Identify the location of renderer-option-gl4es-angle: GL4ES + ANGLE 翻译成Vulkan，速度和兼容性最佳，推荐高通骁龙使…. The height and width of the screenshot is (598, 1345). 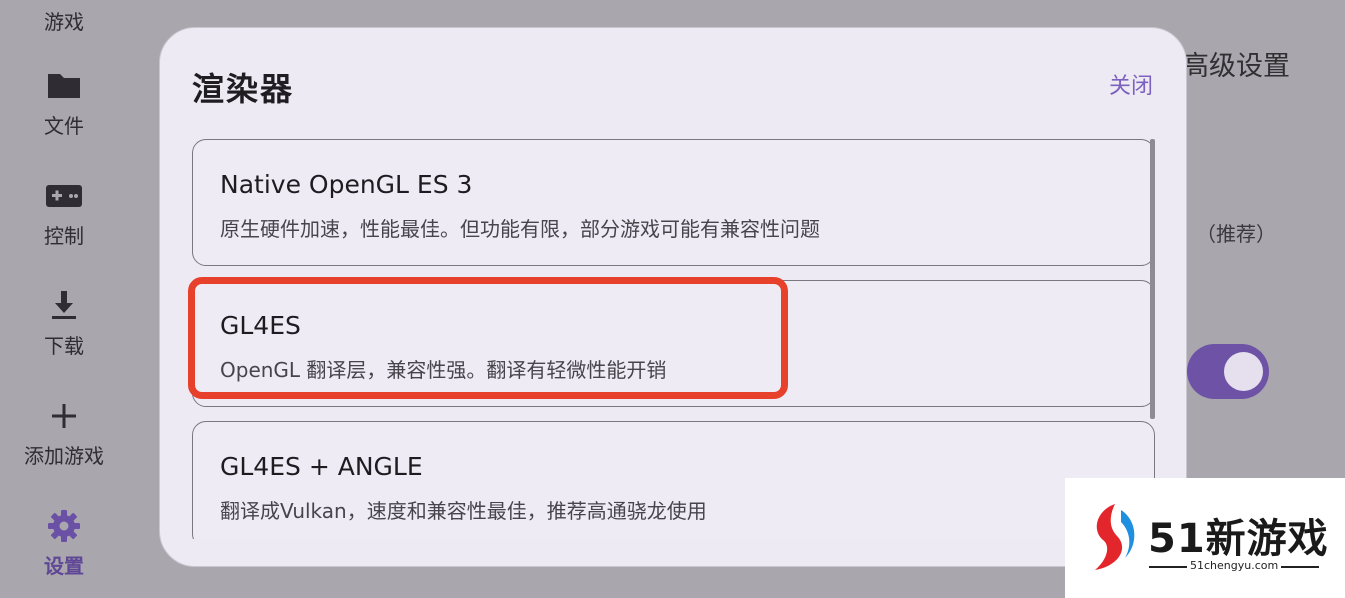
(673, 480).